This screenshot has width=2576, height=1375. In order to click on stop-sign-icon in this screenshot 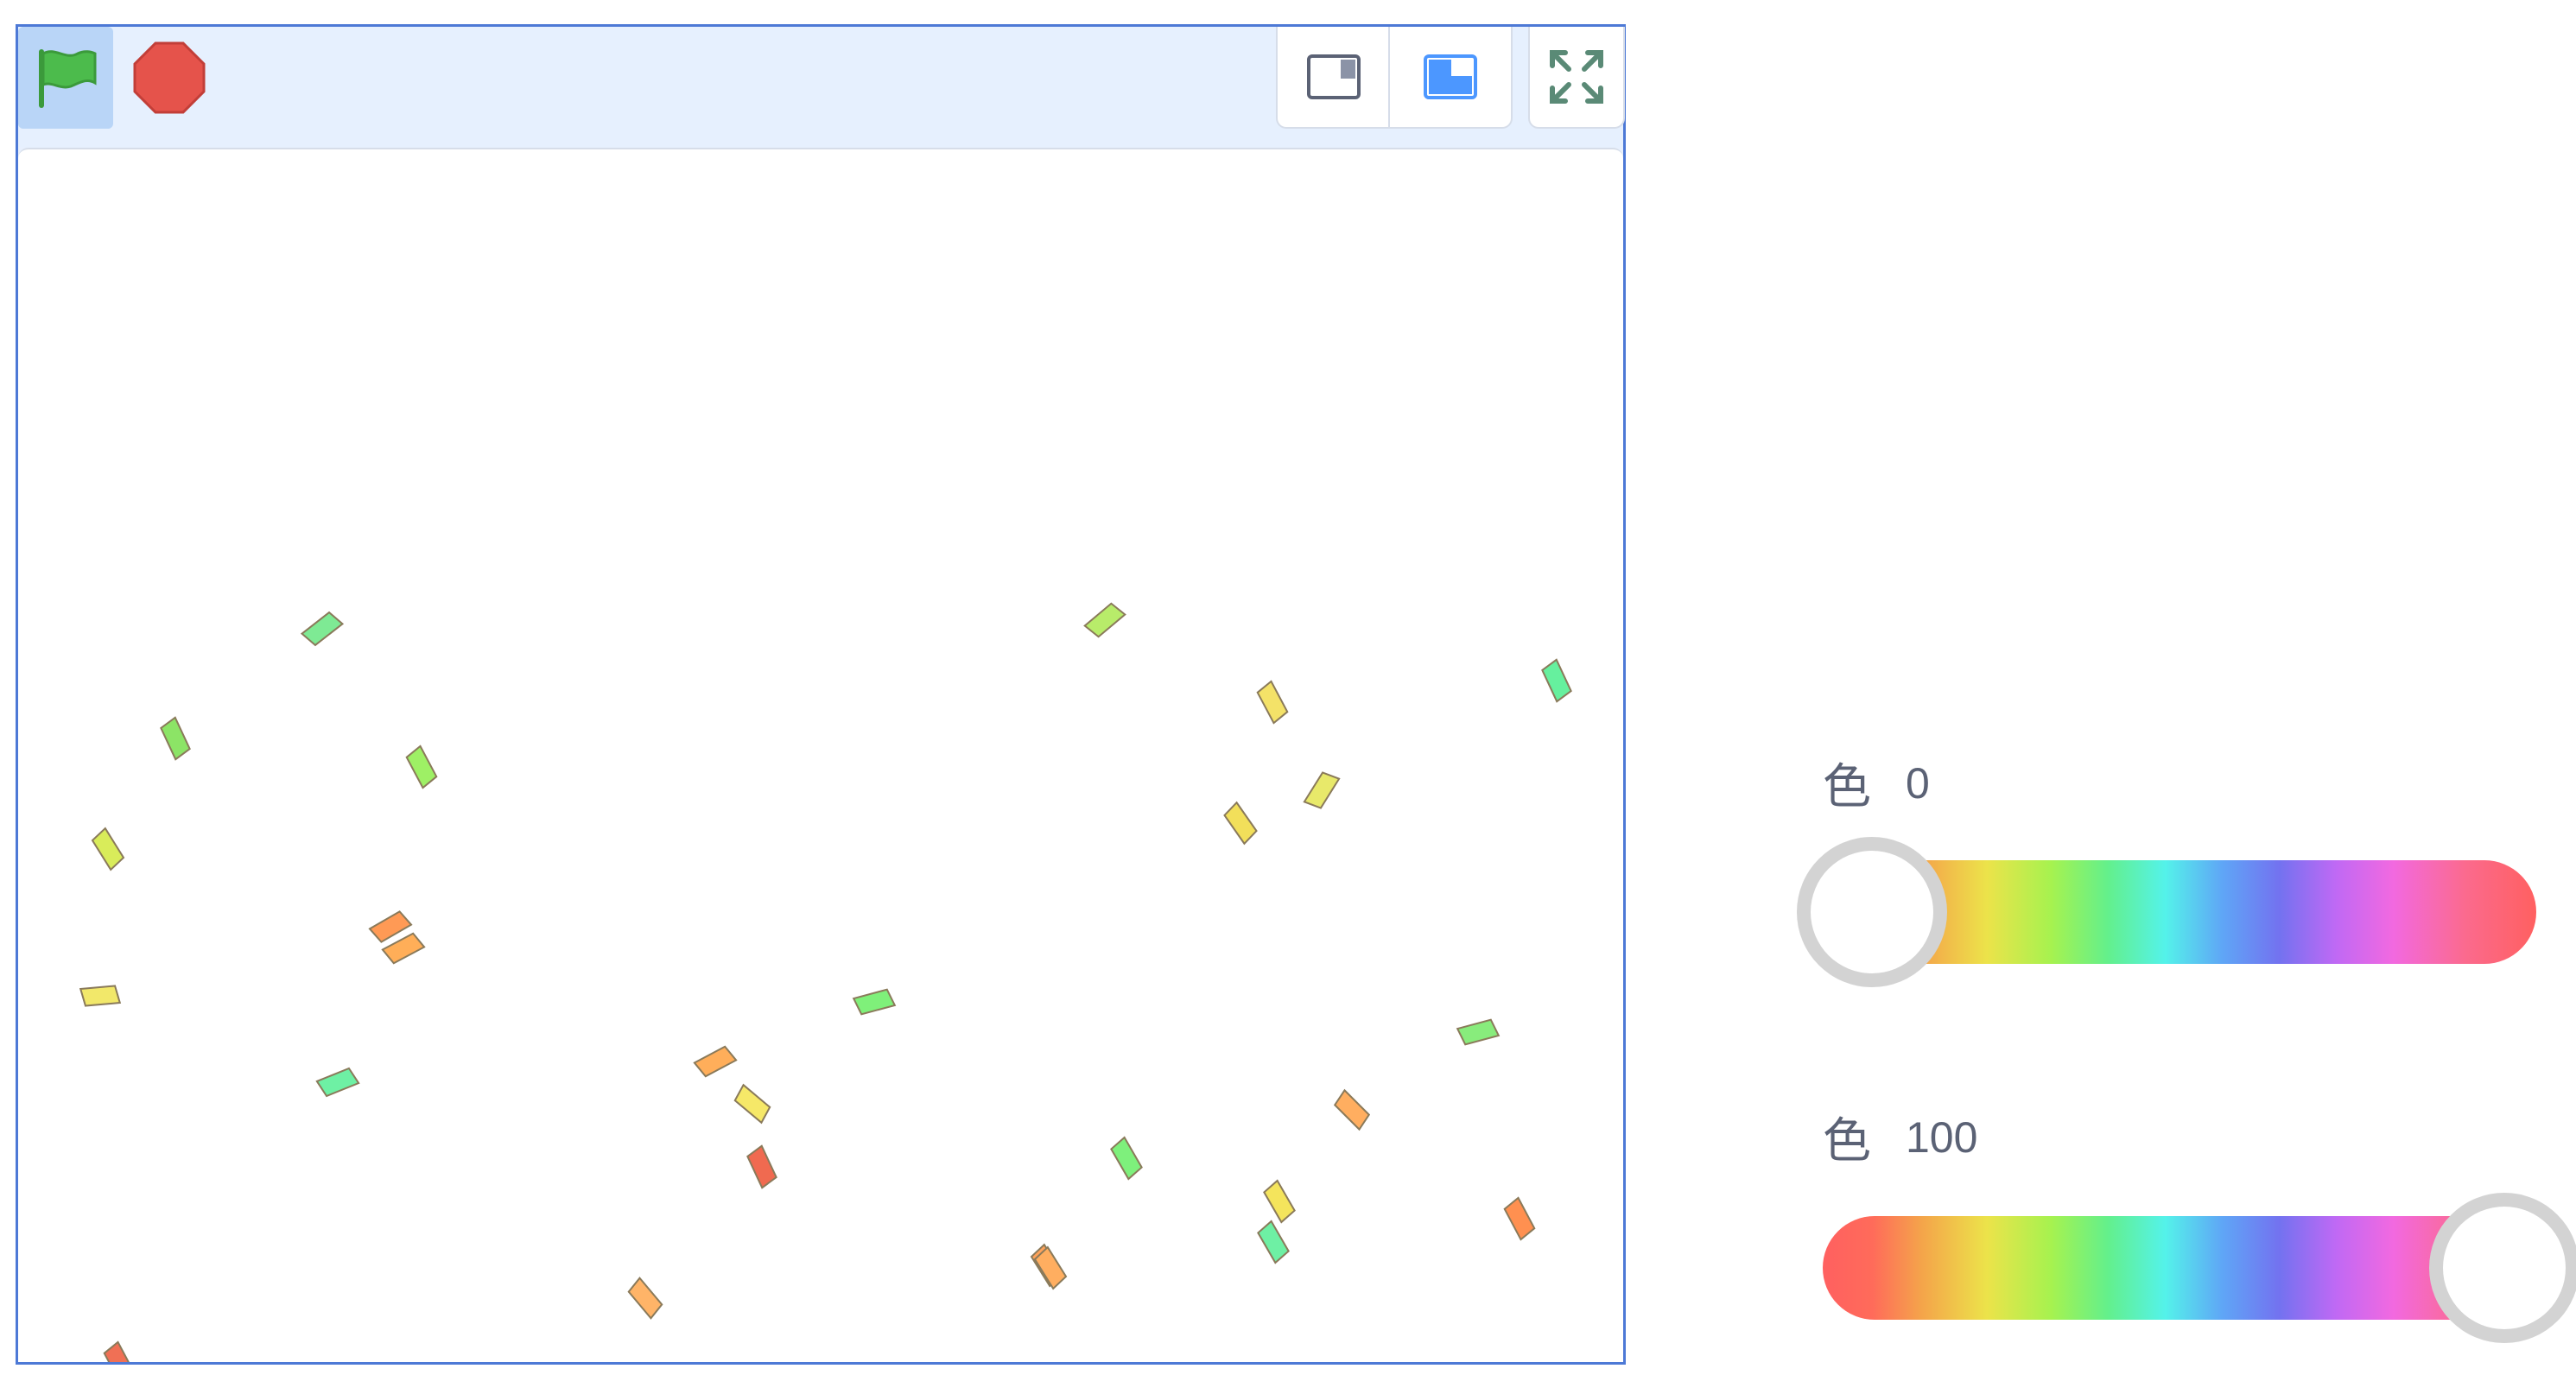, I will do `click(169, 77)`.